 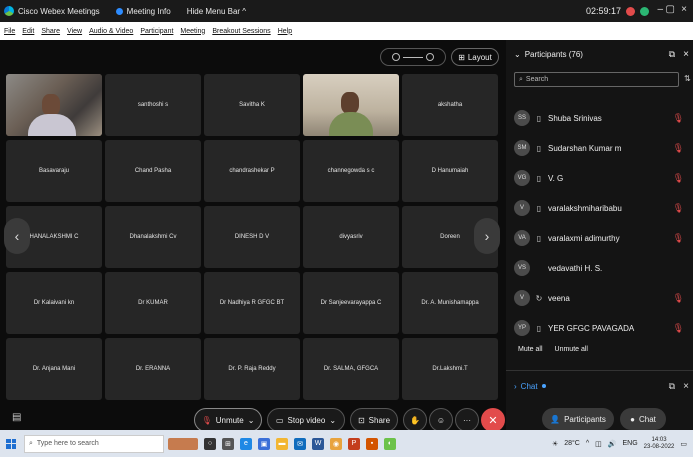 What do you see at coordinates (683, 444) in the screenshot?
I see `notifications-icon: ▭` at bounding box center [683, 444].